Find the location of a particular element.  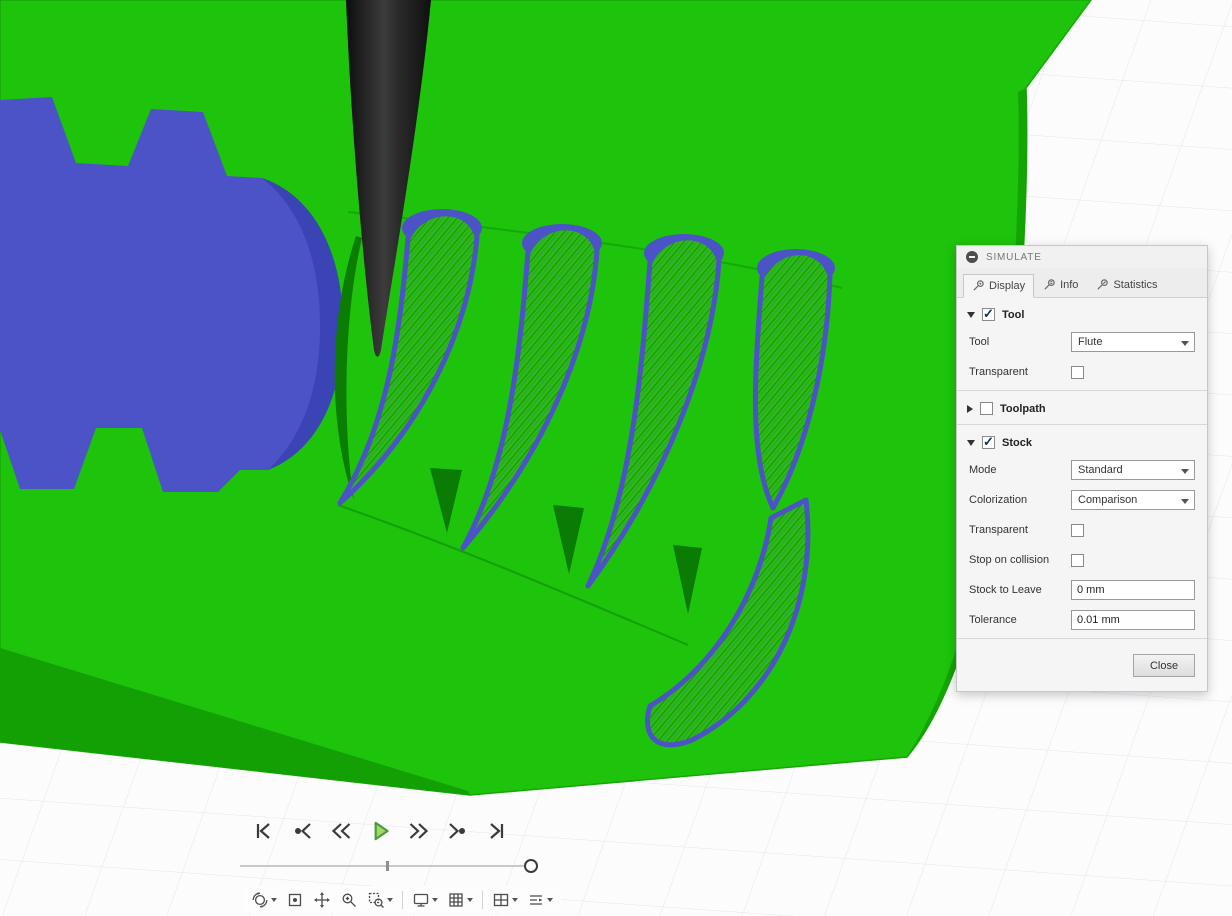

pan-button is located at coordinates (322, 900).